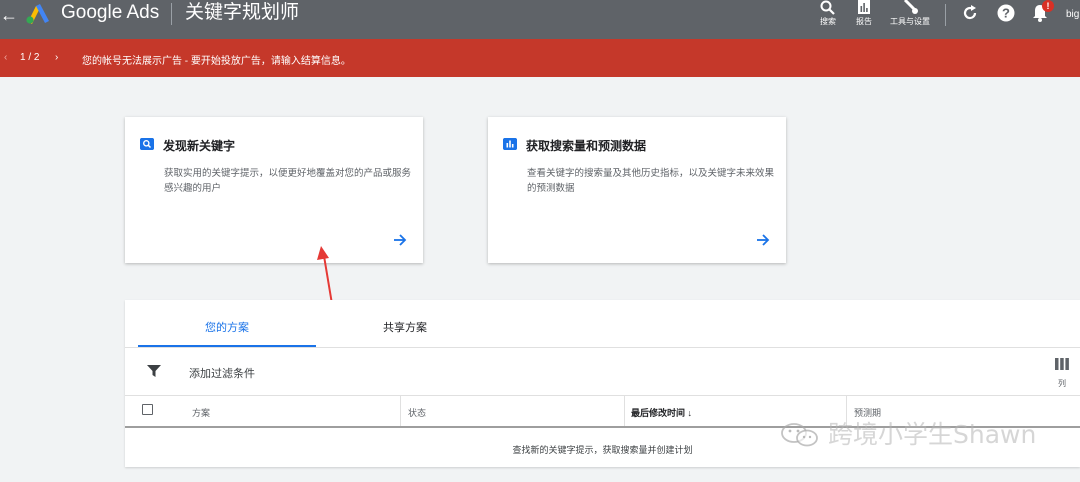 The image size is (1080, 482). I want to click on alert-prev-button: ‹, so click(5, 57).